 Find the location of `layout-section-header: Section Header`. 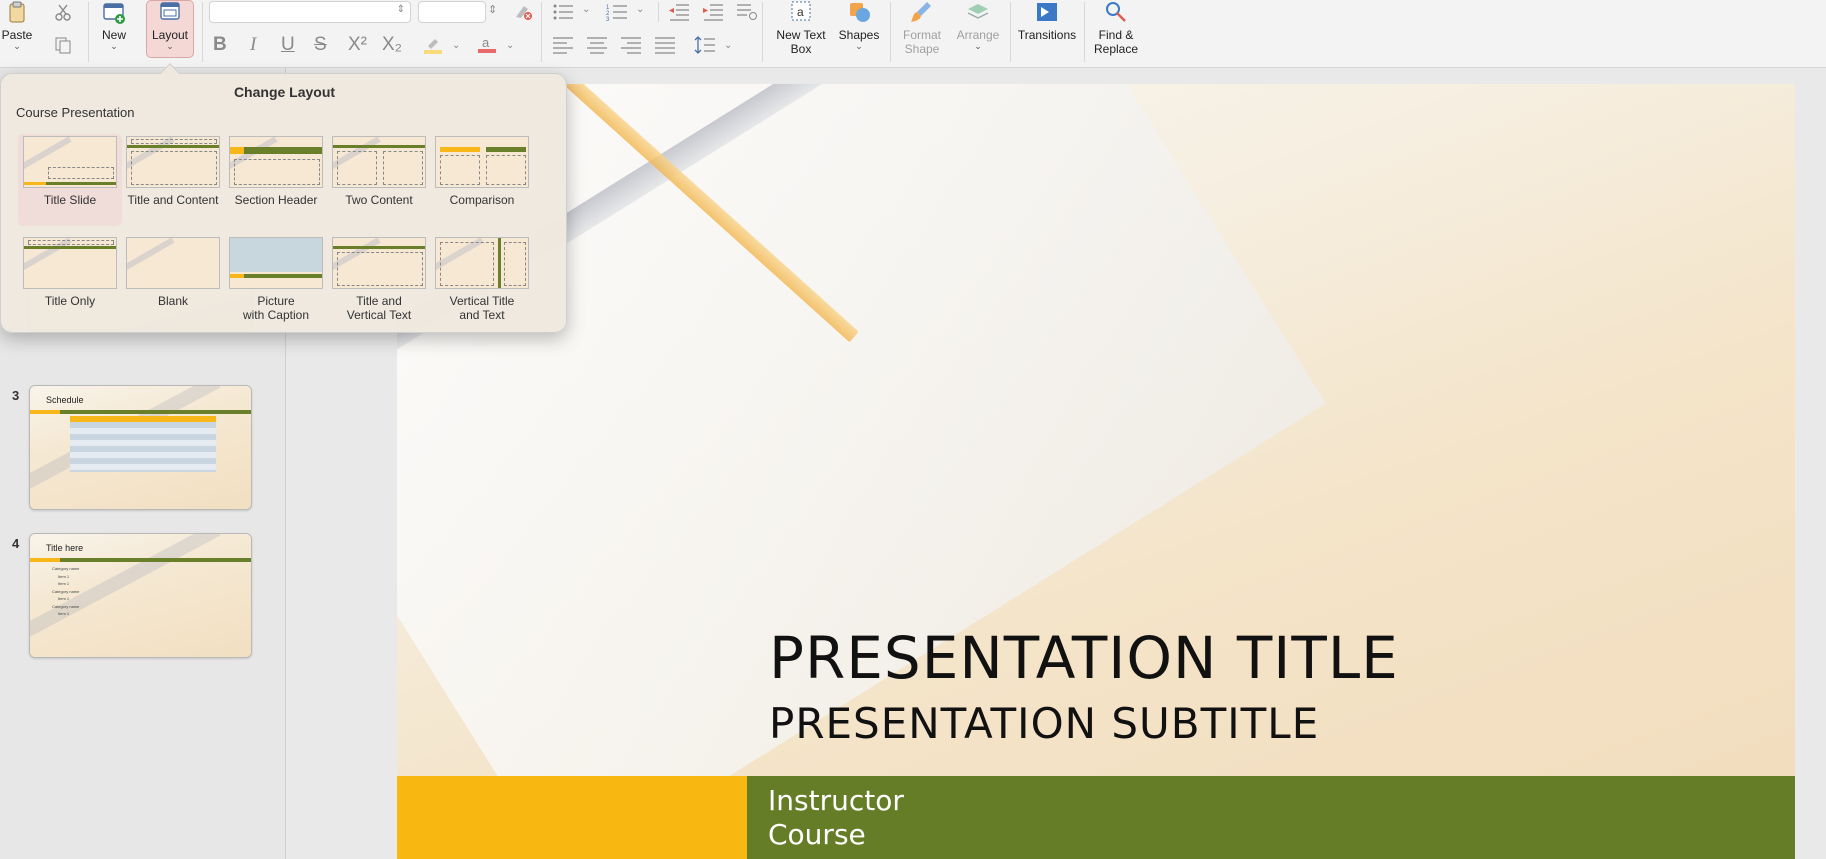

layout-section-header: Section Header is located at coordinates (276, 171).